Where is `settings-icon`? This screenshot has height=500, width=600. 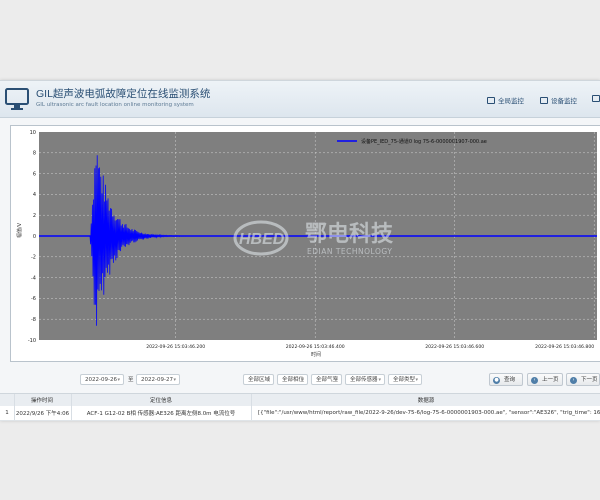 settings-icon is located at coordinates (596, 98).